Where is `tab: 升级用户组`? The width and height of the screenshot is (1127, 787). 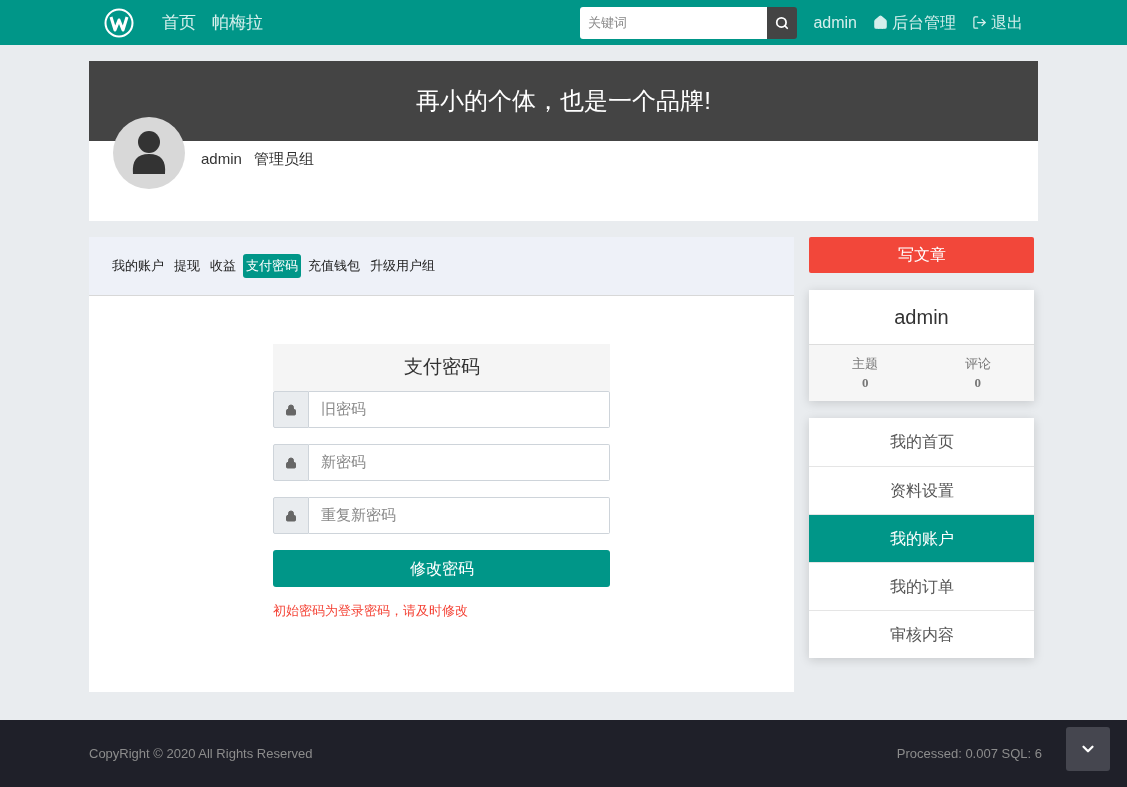 tab: 升级用户组 is located at coordinates (402, 266).